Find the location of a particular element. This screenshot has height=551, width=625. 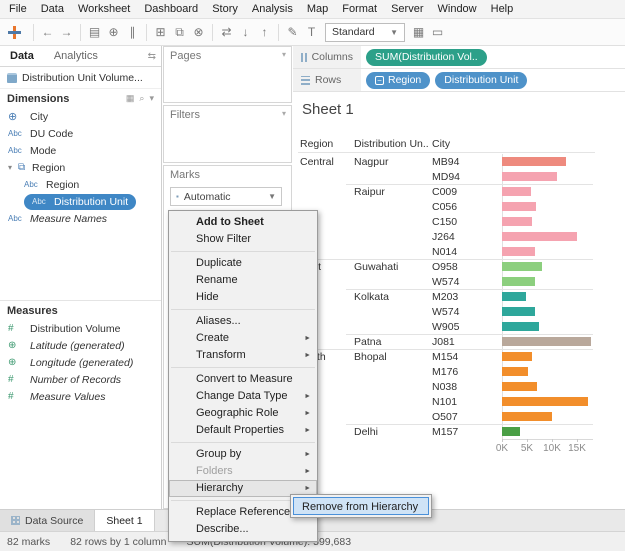

save-icon: ▤ is located at coordinates (94, 32).